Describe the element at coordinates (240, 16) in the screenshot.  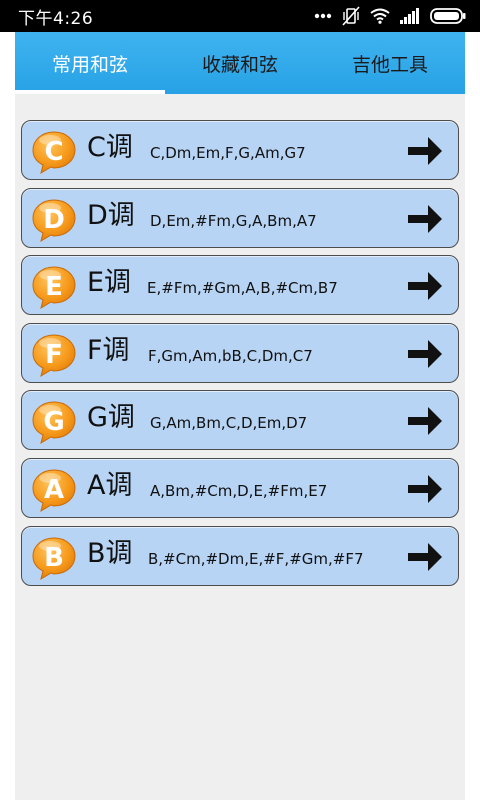
I see `status-bar: 下午4:26` at that location.